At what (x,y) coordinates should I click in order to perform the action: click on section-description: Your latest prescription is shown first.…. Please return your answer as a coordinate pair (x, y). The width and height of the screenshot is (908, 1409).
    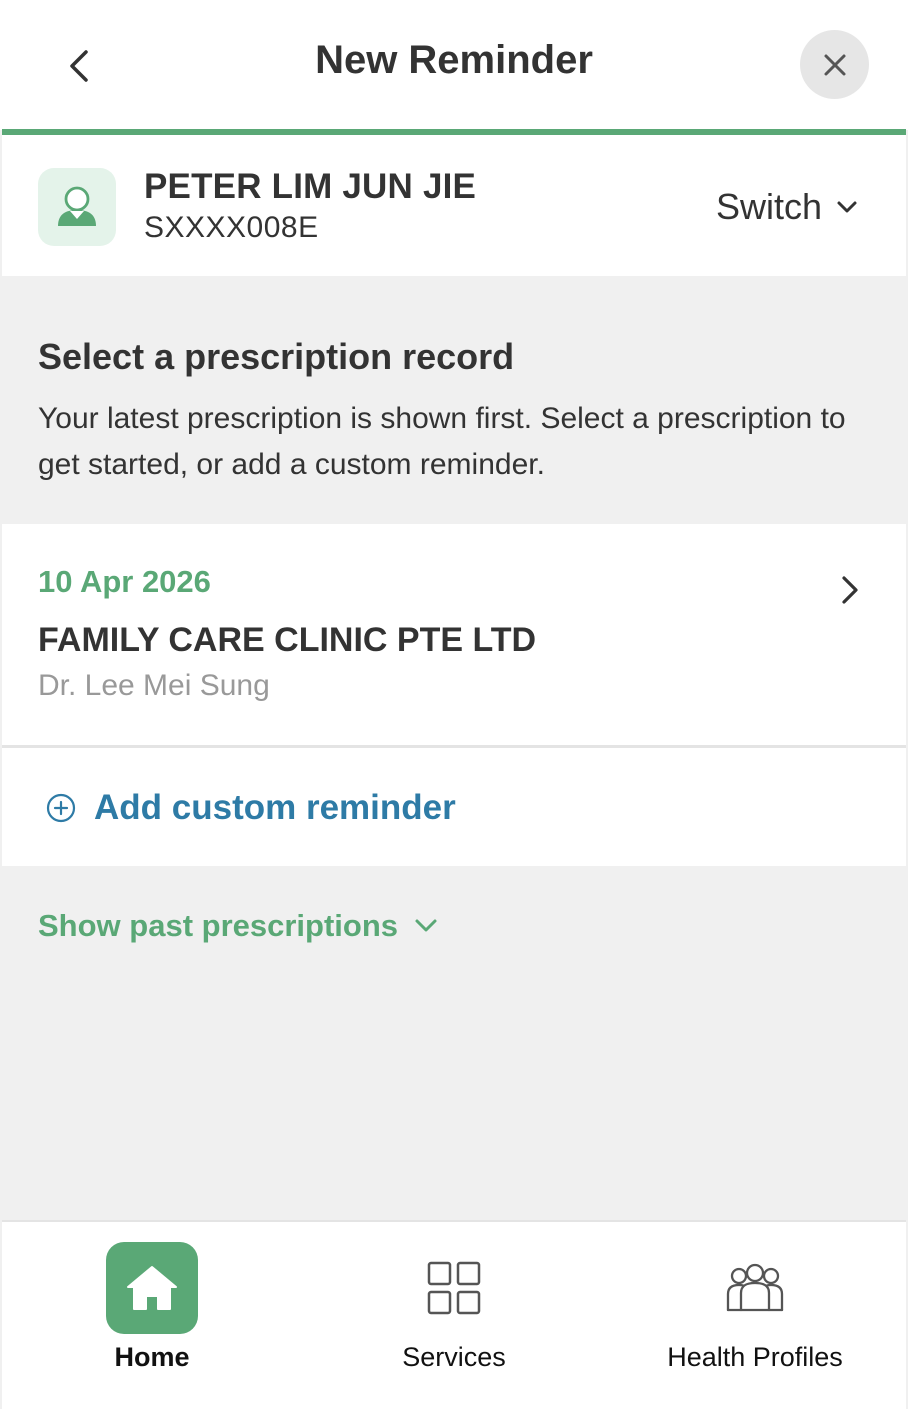
    Looking at the image, I should click on (442, 441).